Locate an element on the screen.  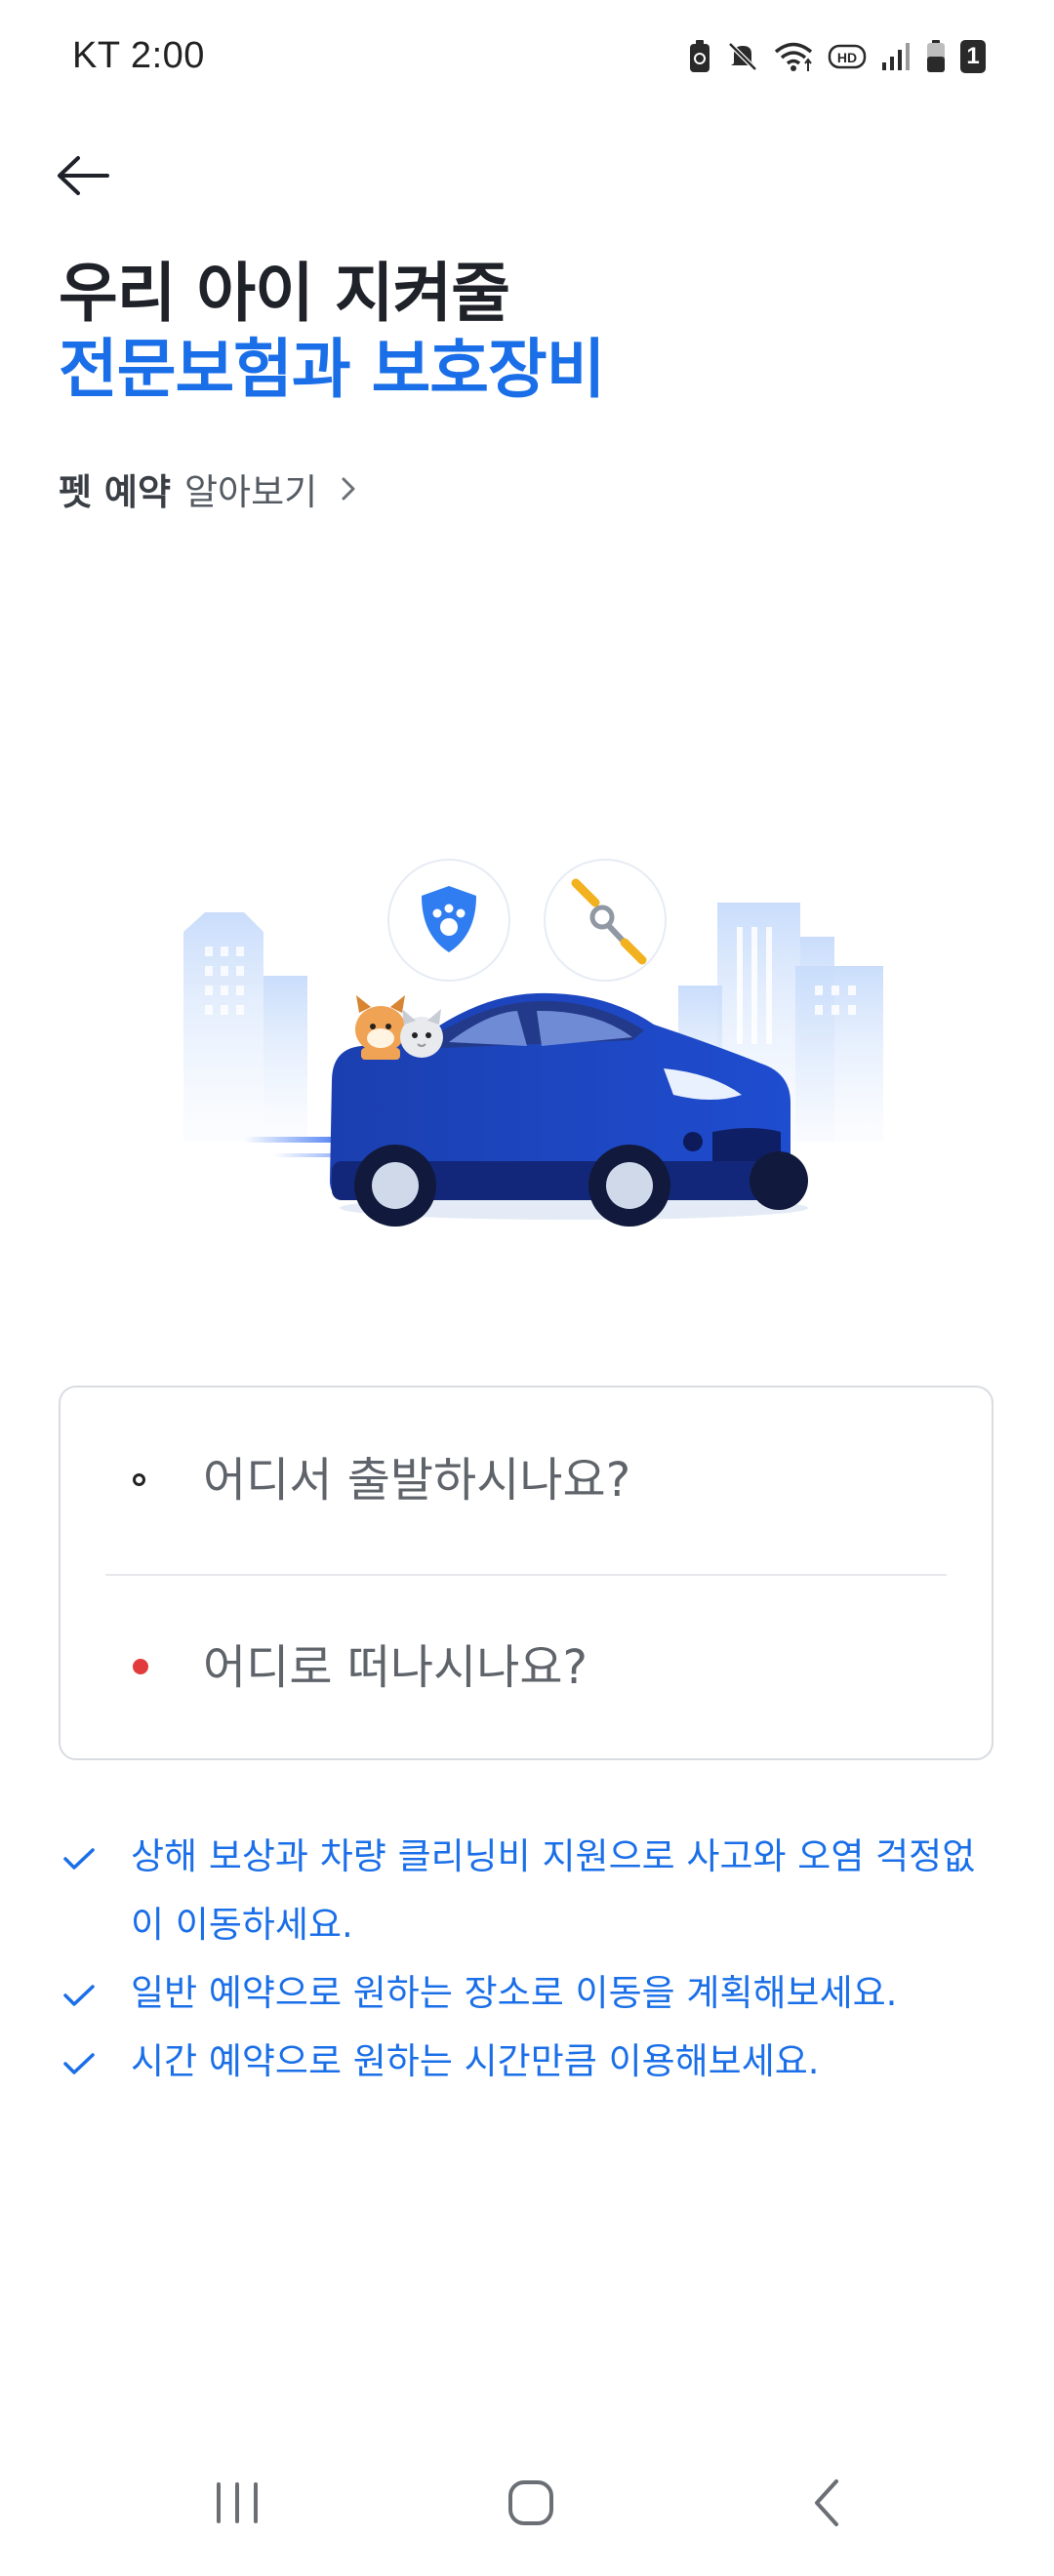
nav-back-button is located at coordinates (827, 2503).